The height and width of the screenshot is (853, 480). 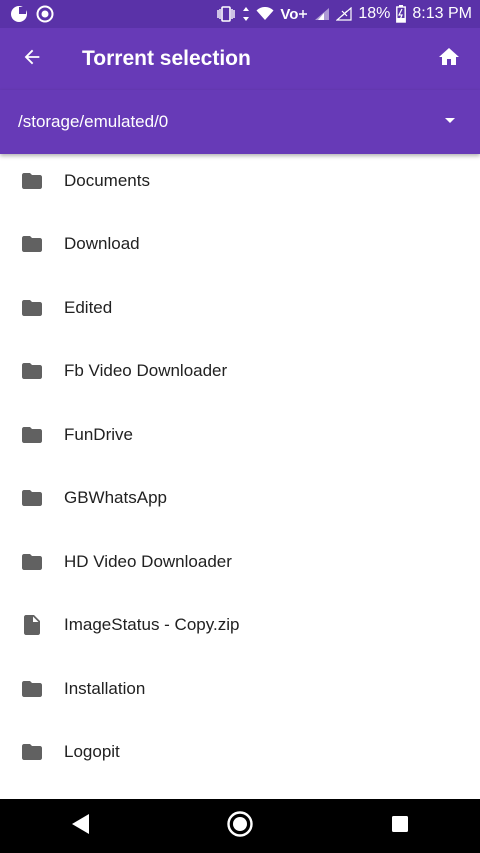 I want to click on path-dropdown-button, so click(x=450, y=122).